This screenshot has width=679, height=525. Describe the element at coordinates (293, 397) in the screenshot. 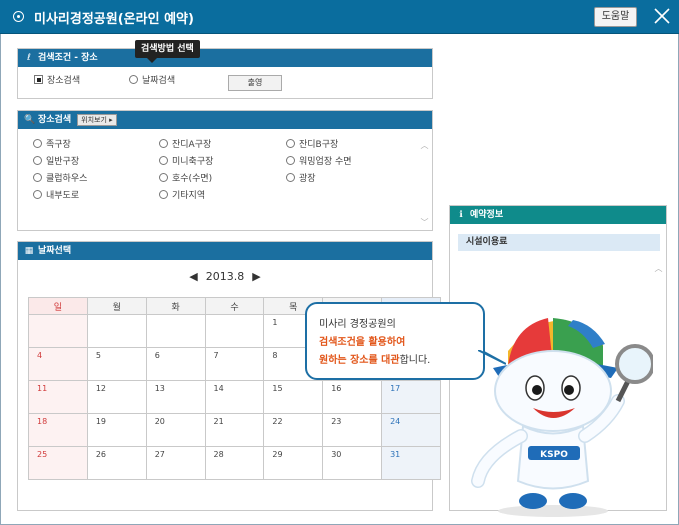

I see `calendar-day-cell: 15` at that location.